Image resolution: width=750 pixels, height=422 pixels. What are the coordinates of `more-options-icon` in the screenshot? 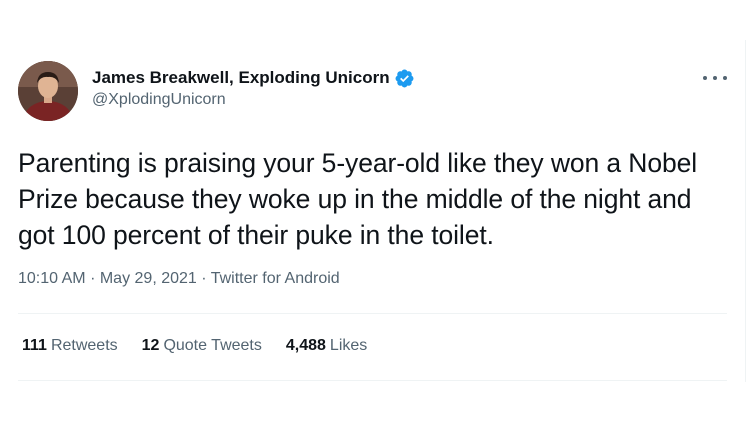 It's located at (715, 78).